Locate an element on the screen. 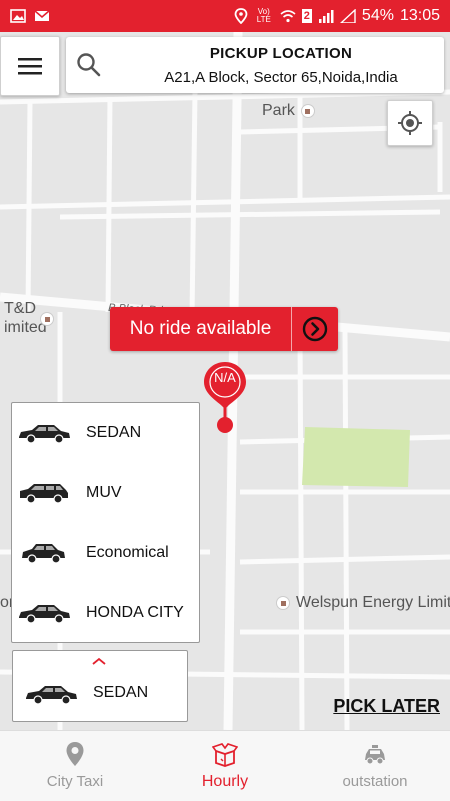 Image resolution: width=450 pixels, height=801 pixels. taxi-icon is located at coordinates (375, 755).